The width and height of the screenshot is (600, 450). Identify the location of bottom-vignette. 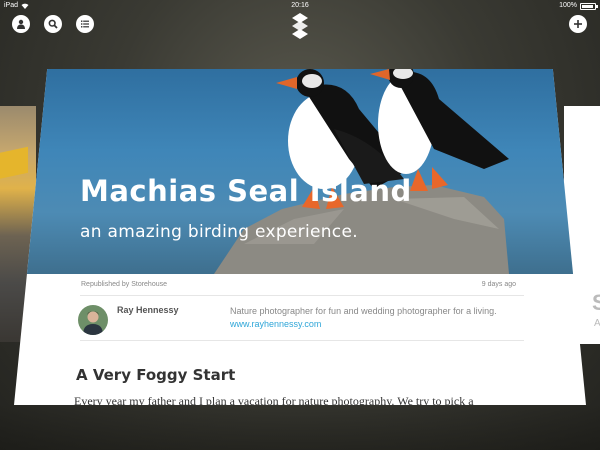
(300, 427).